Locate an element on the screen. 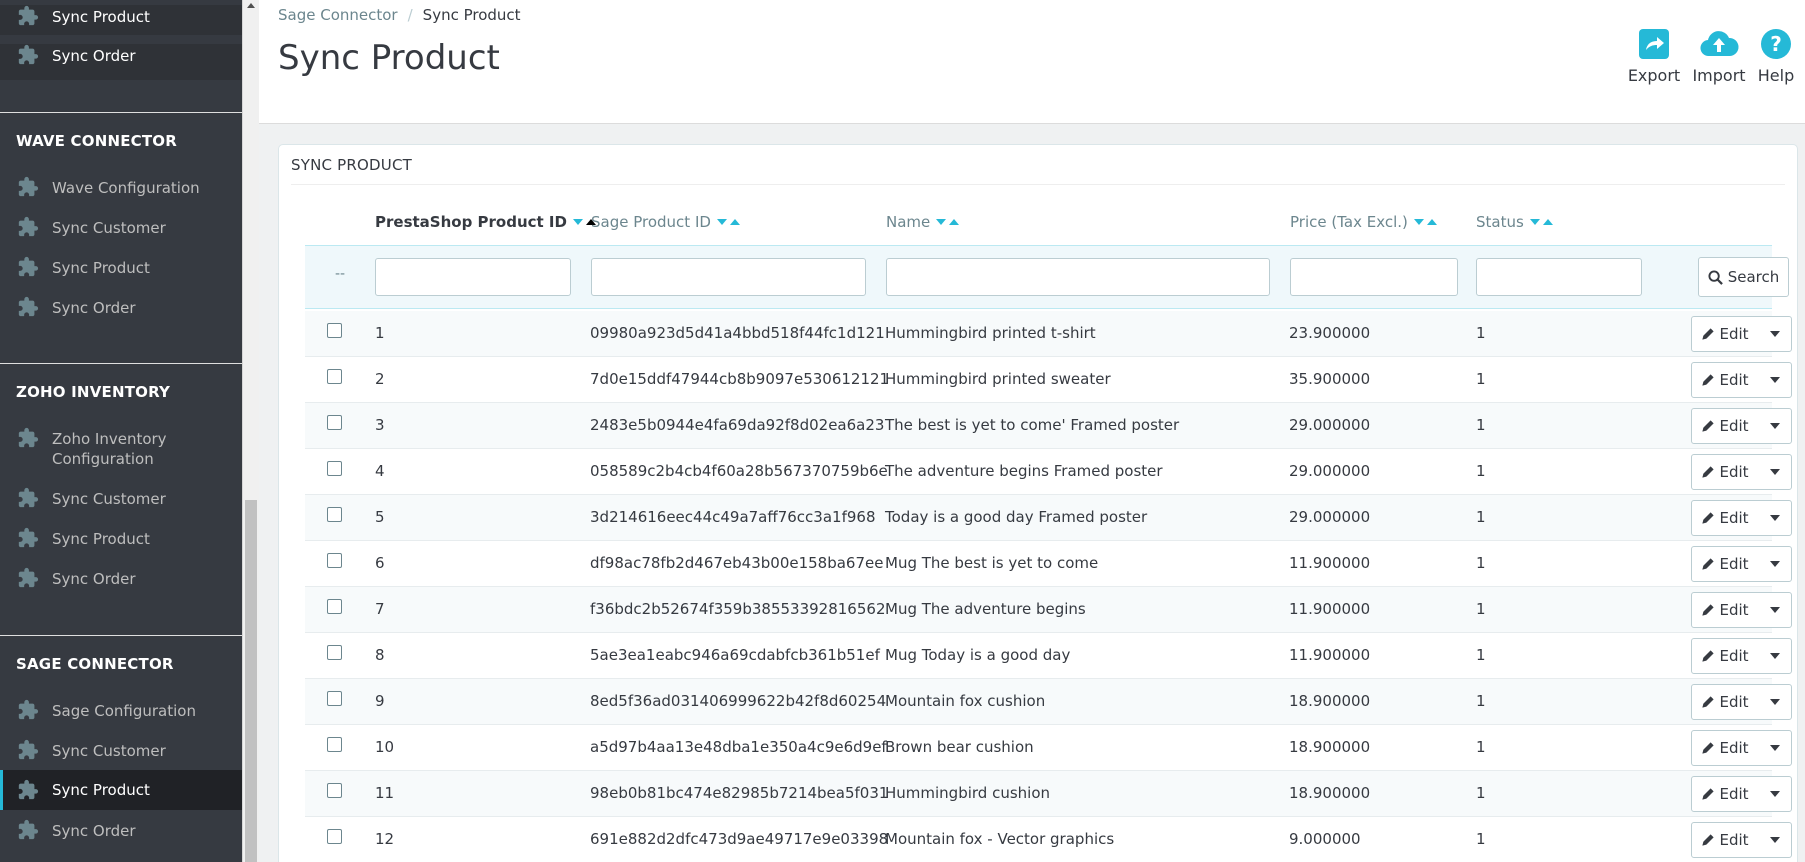  filter-sage-id-input is located at coordinates (728, 277).